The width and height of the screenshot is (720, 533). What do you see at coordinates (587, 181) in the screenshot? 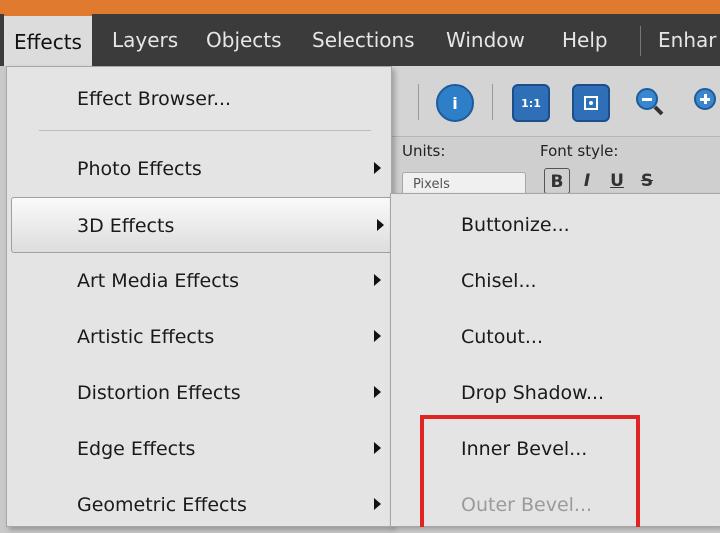
I see `italic-button: I` at bounding box center [587, 181].